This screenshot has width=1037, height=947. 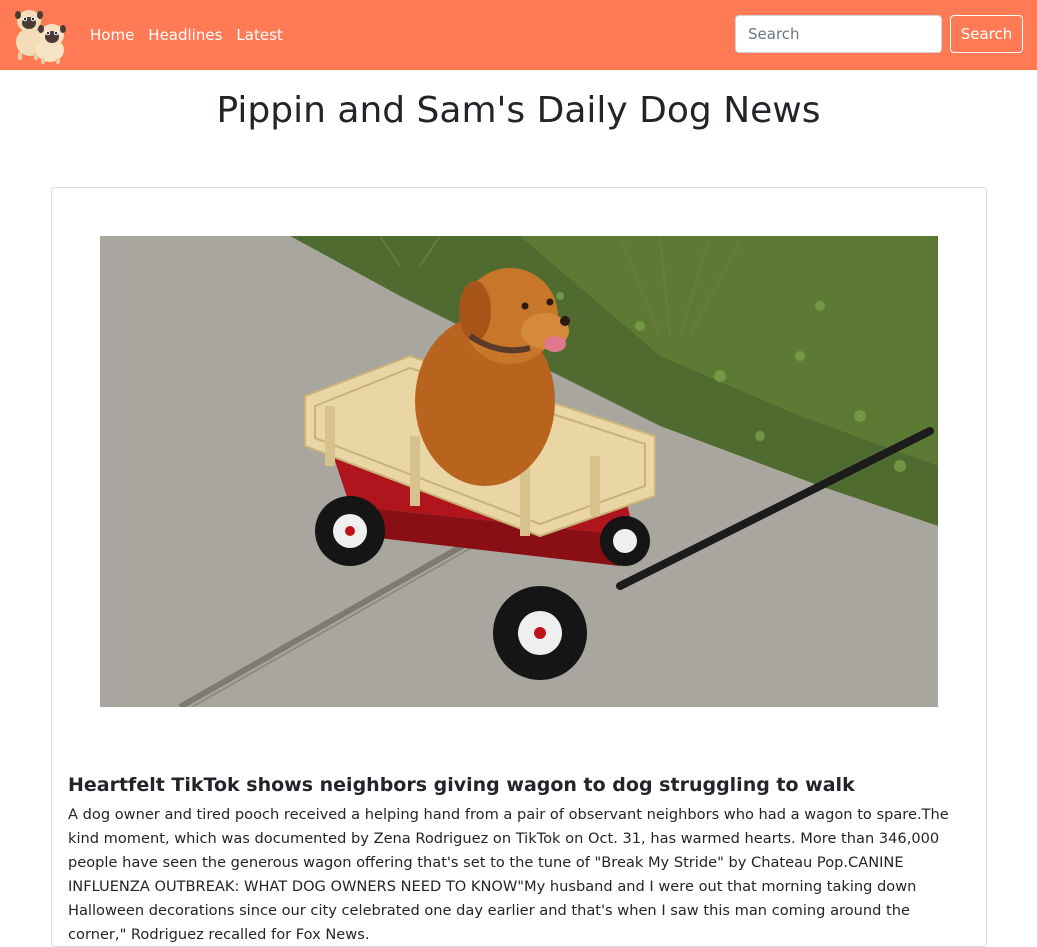 What do you see at coordinates (518, 35) in the screenshot?
I see `top-navbar: Home Headlines Latest Search` at bounding box center [518, 35].